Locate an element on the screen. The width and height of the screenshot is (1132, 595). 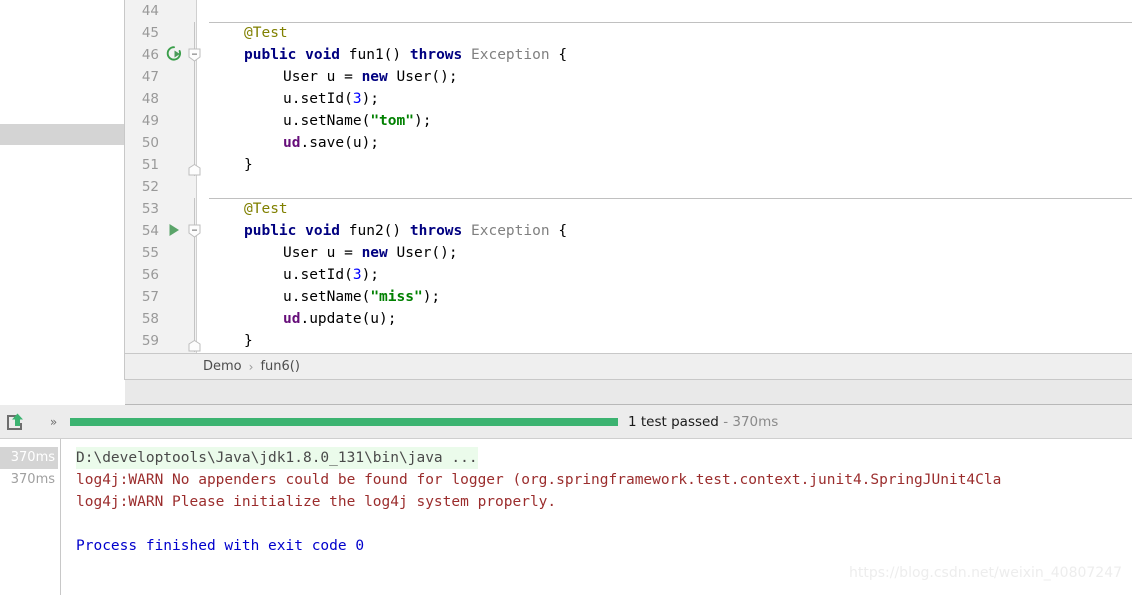
line-number: 45 is located at coordinates (150, 33).